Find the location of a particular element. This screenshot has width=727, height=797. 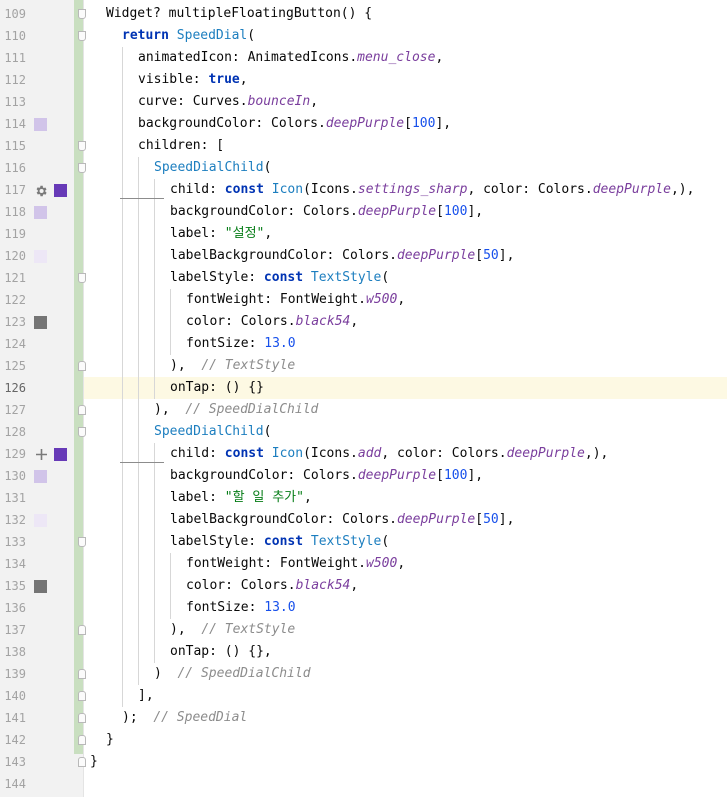

code-line: label: "설정", is located at coordinates (221, 234).